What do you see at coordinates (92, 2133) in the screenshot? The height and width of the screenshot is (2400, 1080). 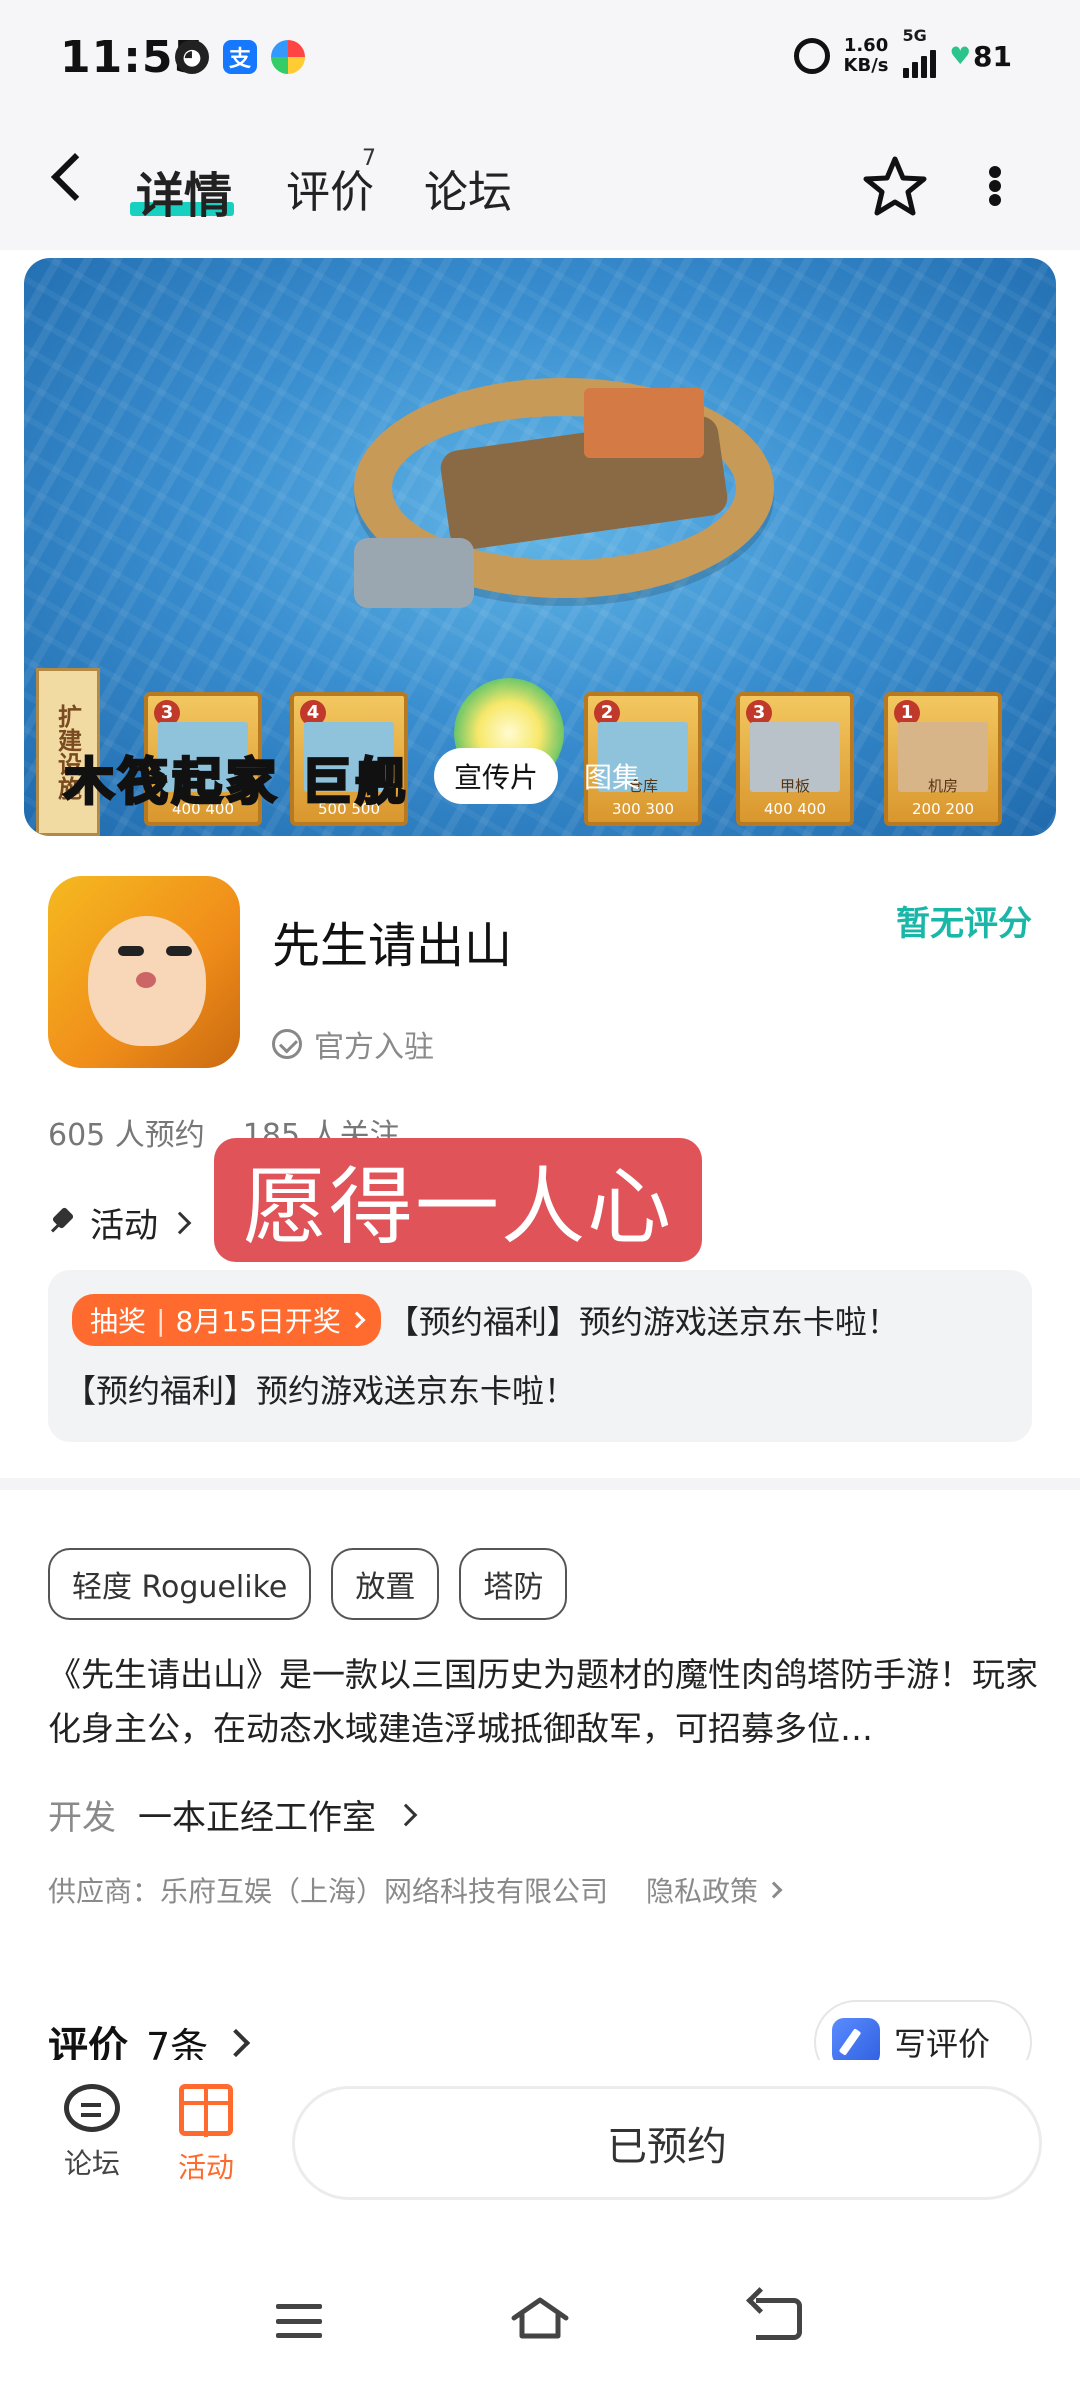 I see `forum-button: 论坛` at bounding box center [92, 2133].